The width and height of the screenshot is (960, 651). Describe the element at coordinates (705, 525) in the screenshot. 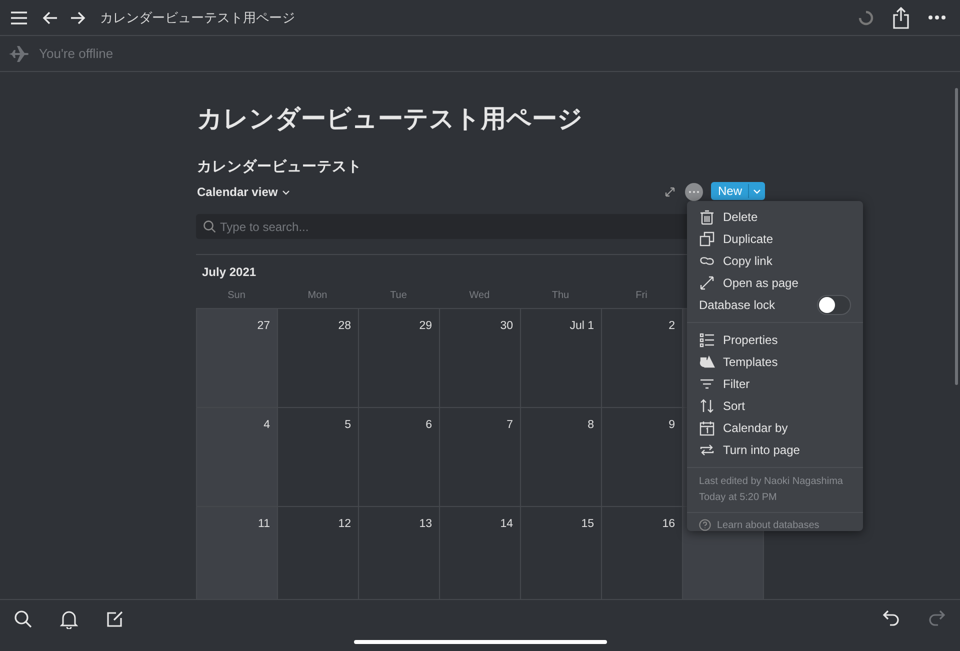

I see `help-icon` at that location.